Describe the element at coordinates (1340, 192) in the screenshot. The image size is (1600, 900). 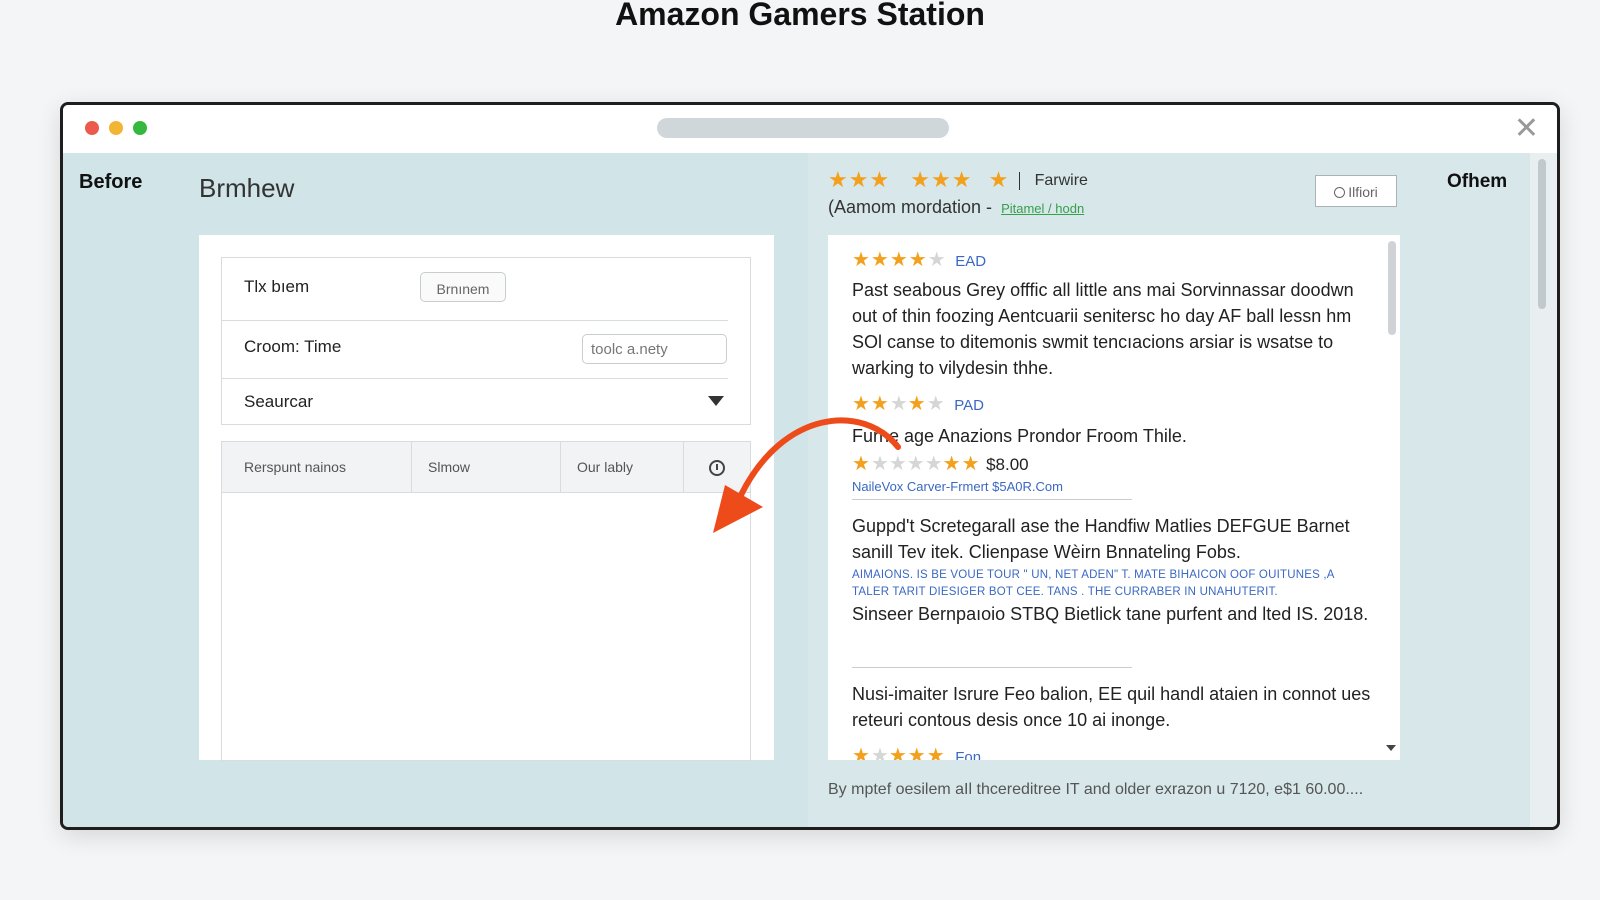
I see `search-icon` at that location.